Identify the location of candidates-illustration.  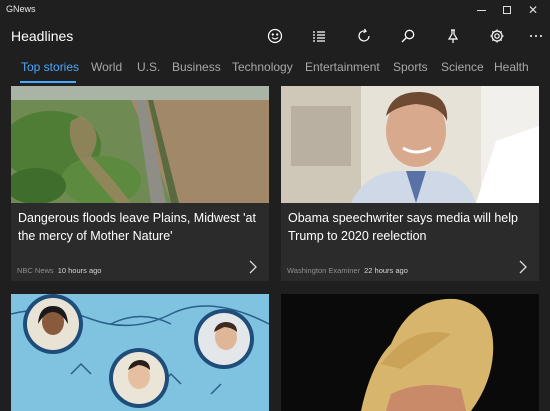
(140, 352).